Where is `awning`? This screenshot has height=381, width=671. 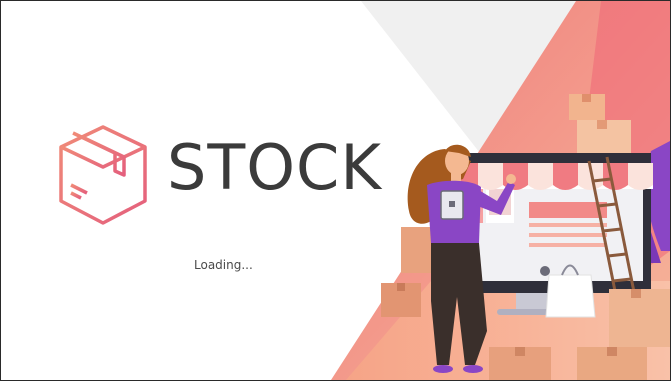 awning is located at coordinates (552, 171).